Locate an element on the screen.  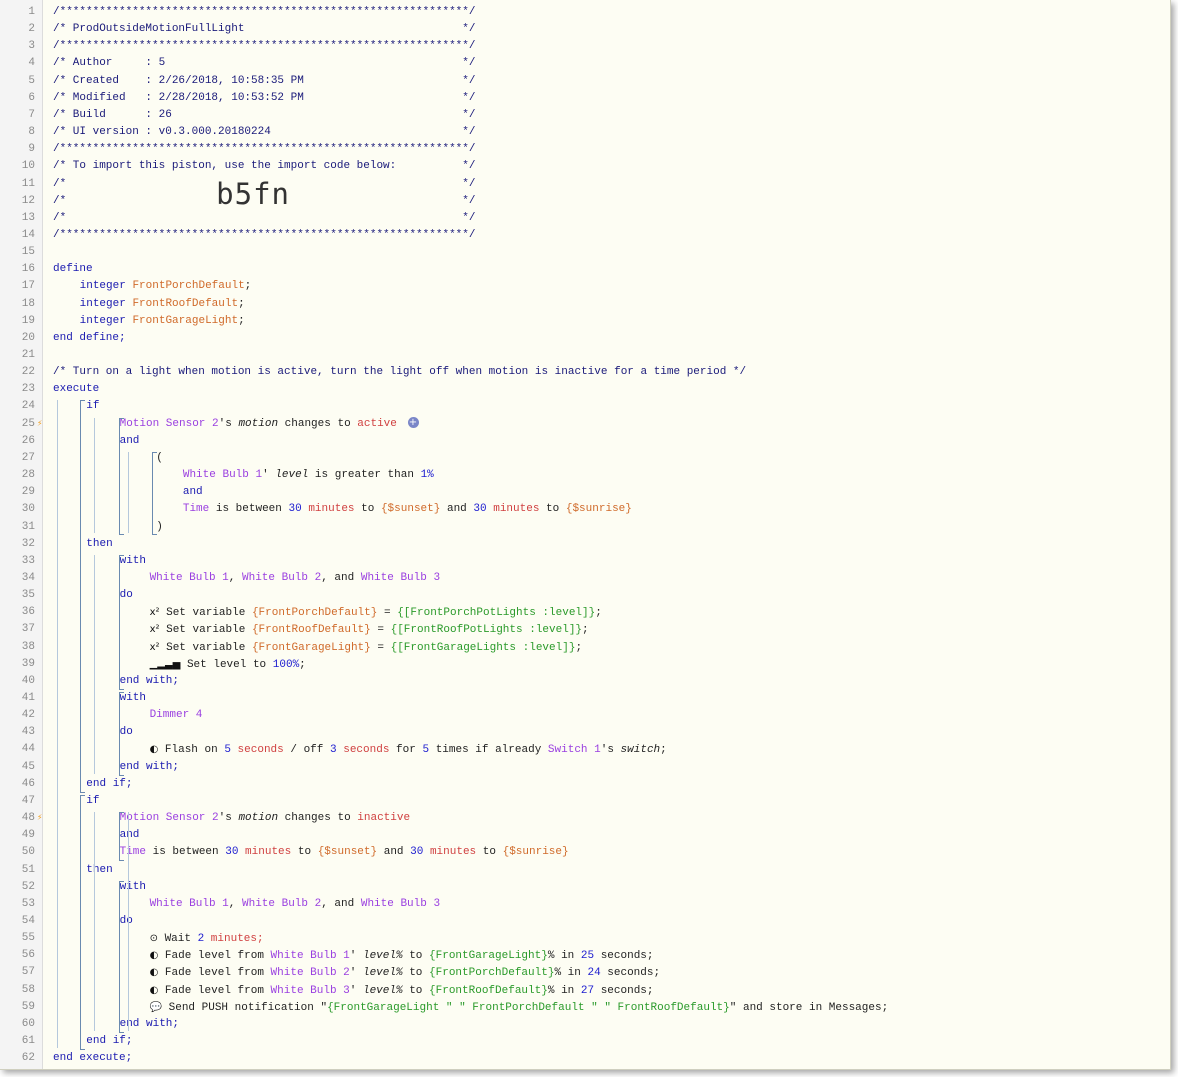
keyword: execute is located at coordinates (76, 389).